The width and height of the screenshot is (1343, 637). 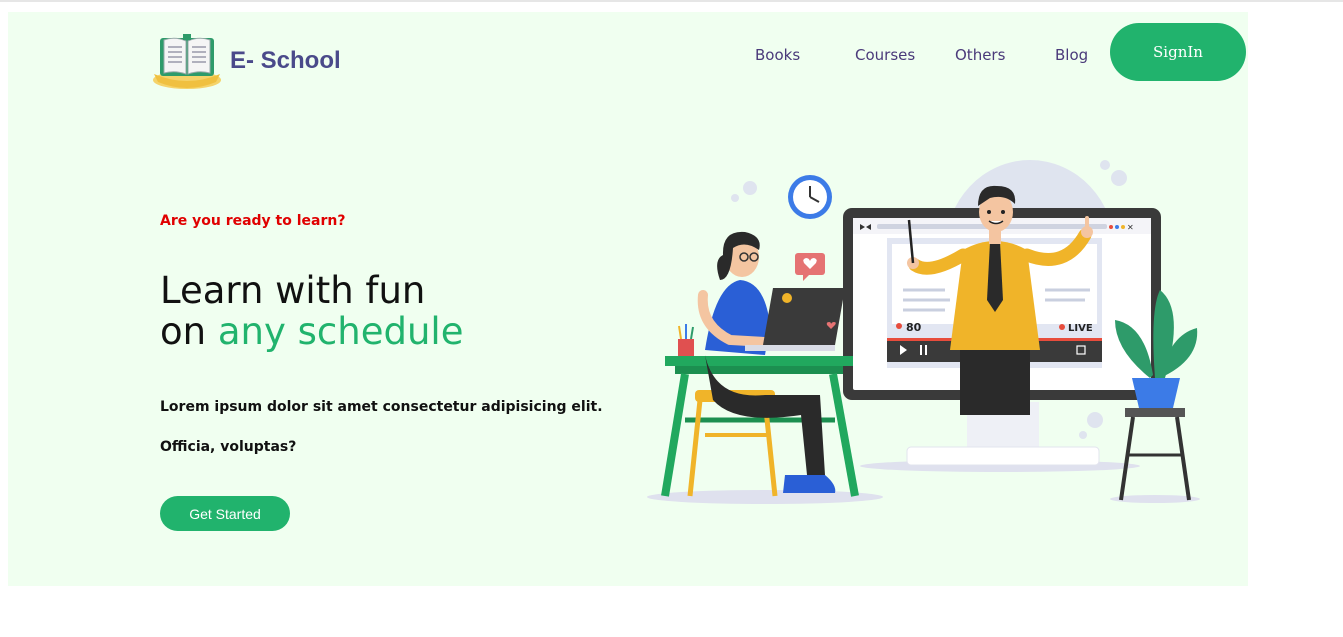 What do you see at coordinates (293, 290) in the screenshot?
I see `headline-line-1: Learn with fun` at bounding box center [293, 290].